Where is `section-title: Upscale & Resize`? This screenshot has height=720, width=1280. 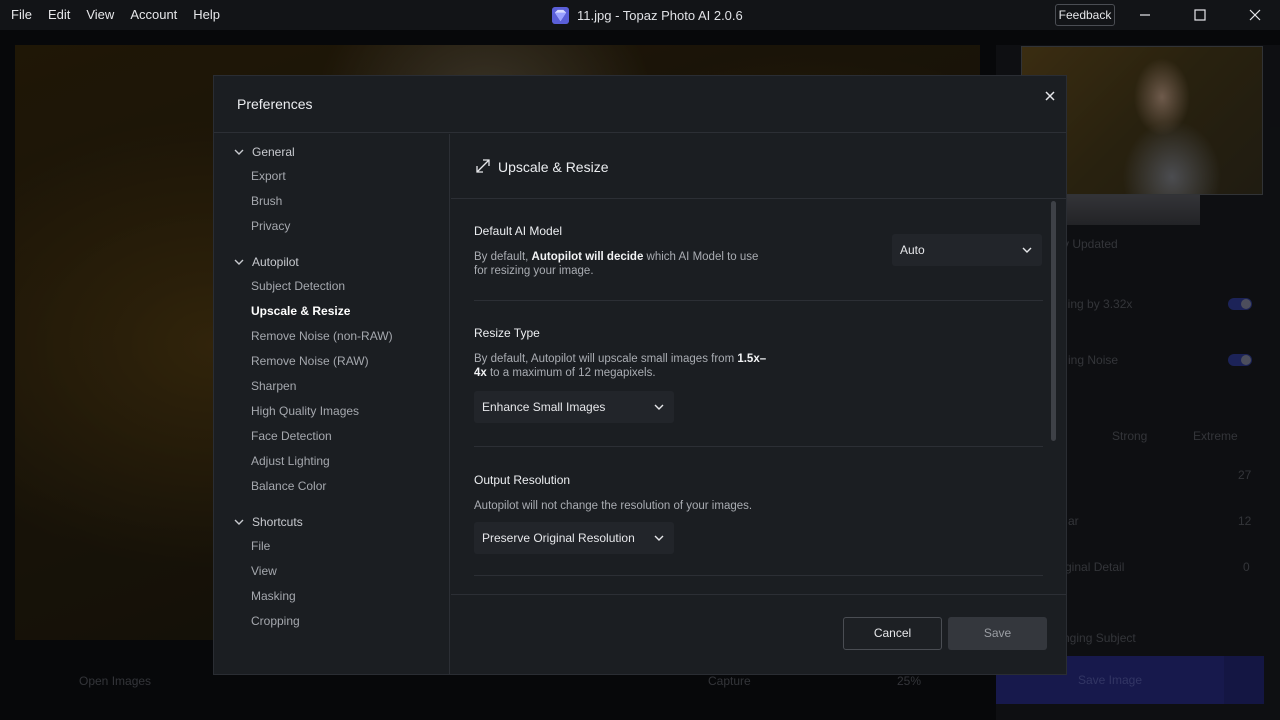 section-title: Upscale & Resize is located at coordinates (553, 167).